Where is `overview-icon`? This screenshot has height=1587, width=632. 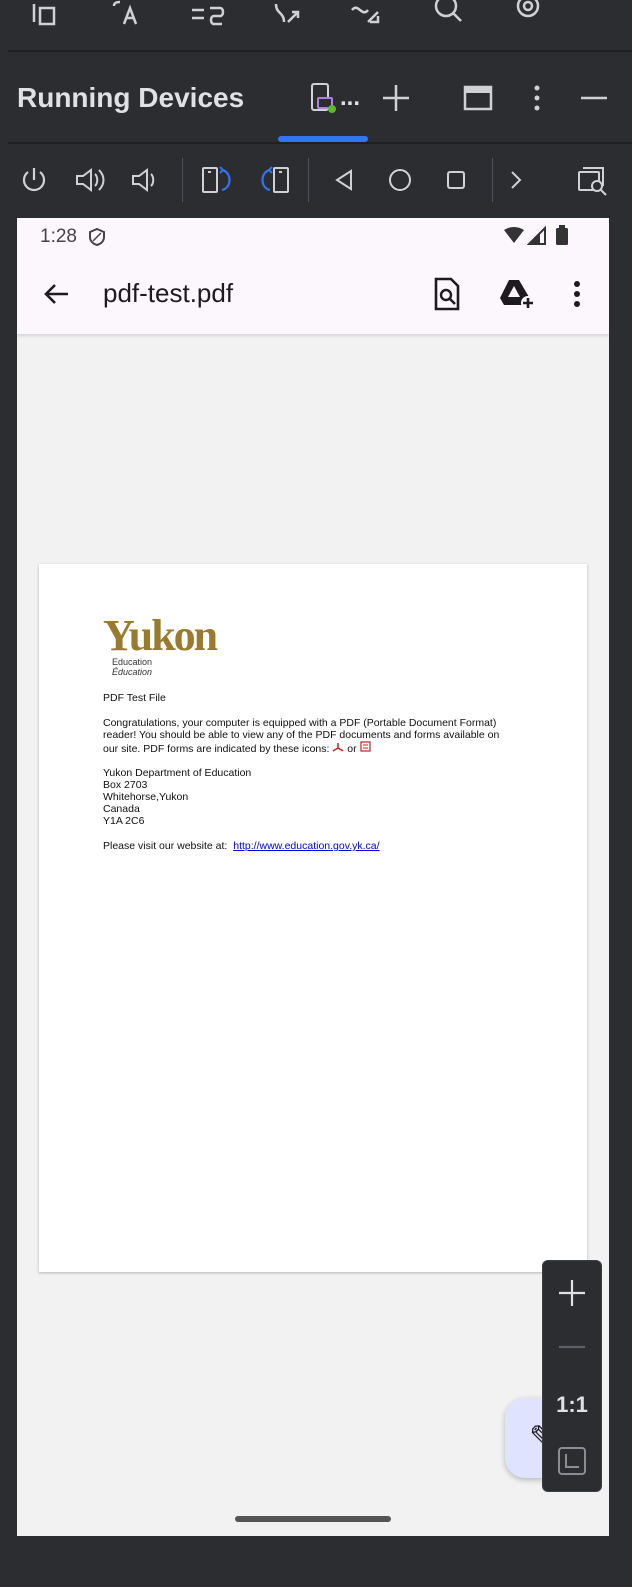 overview-icon is located at coordinates (456, 180).